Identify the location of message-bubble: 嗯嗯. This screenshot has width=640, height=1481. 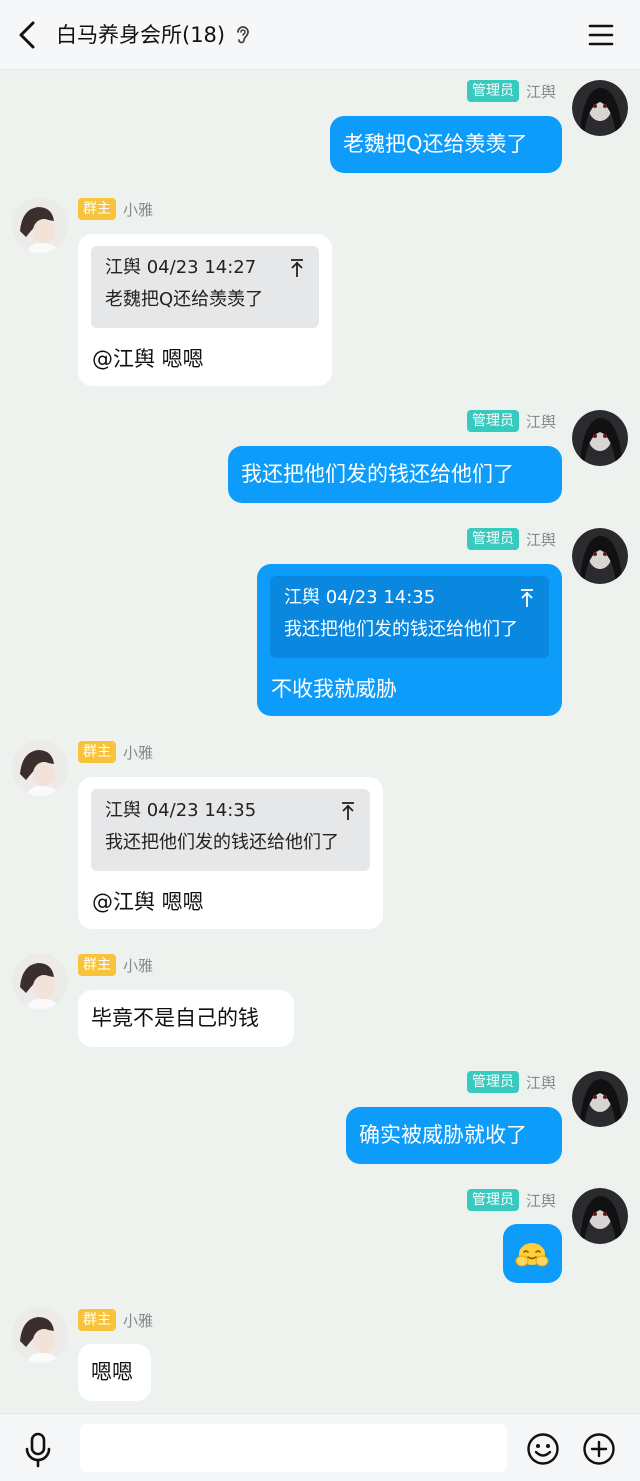
(114, 1372).